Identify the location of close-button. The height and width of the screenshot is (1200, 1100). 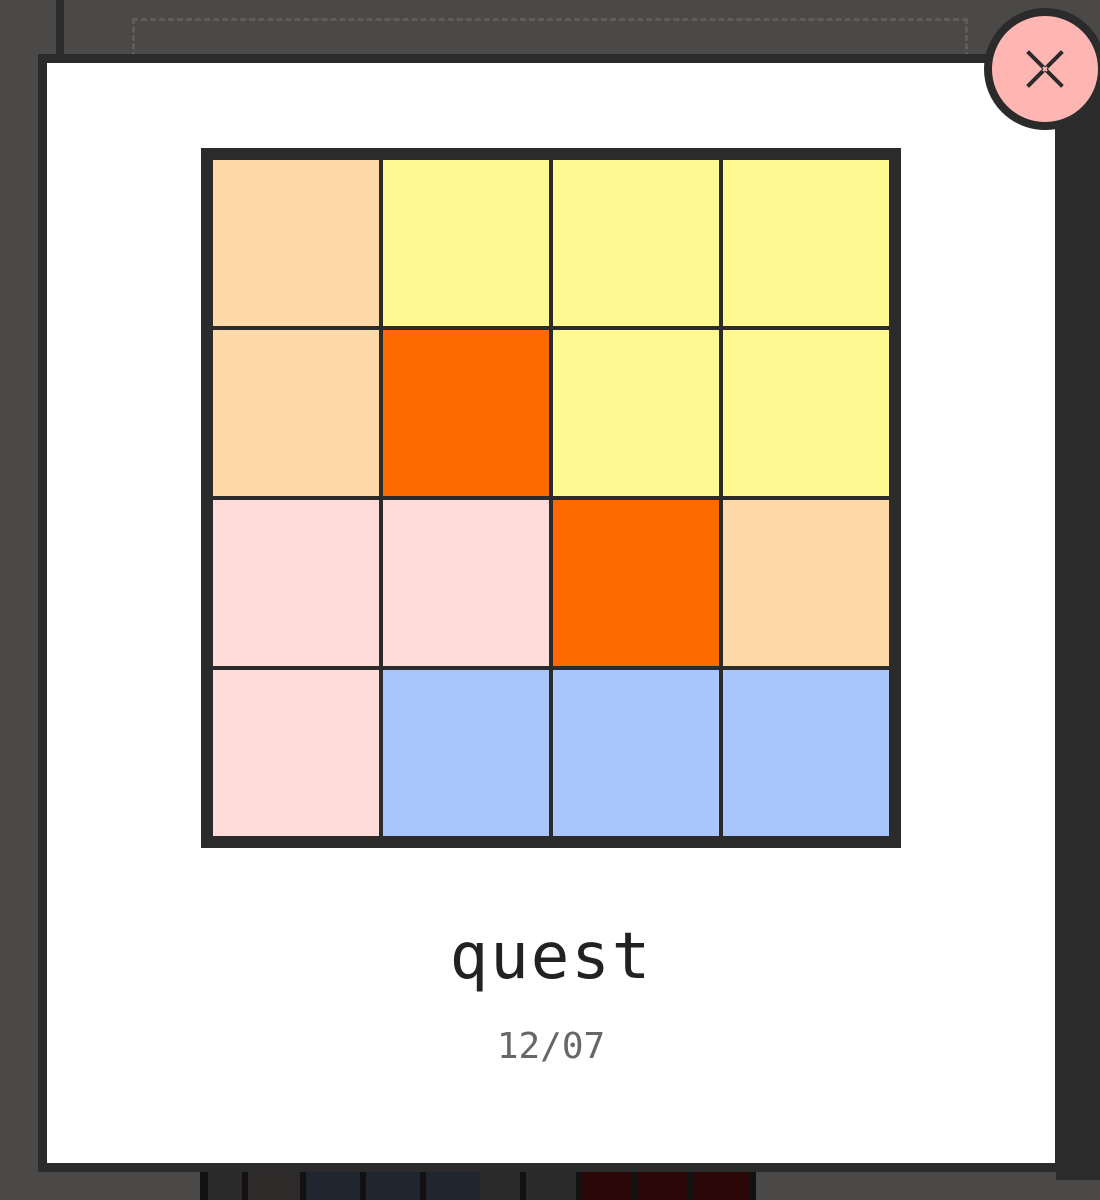
(1042, 69).